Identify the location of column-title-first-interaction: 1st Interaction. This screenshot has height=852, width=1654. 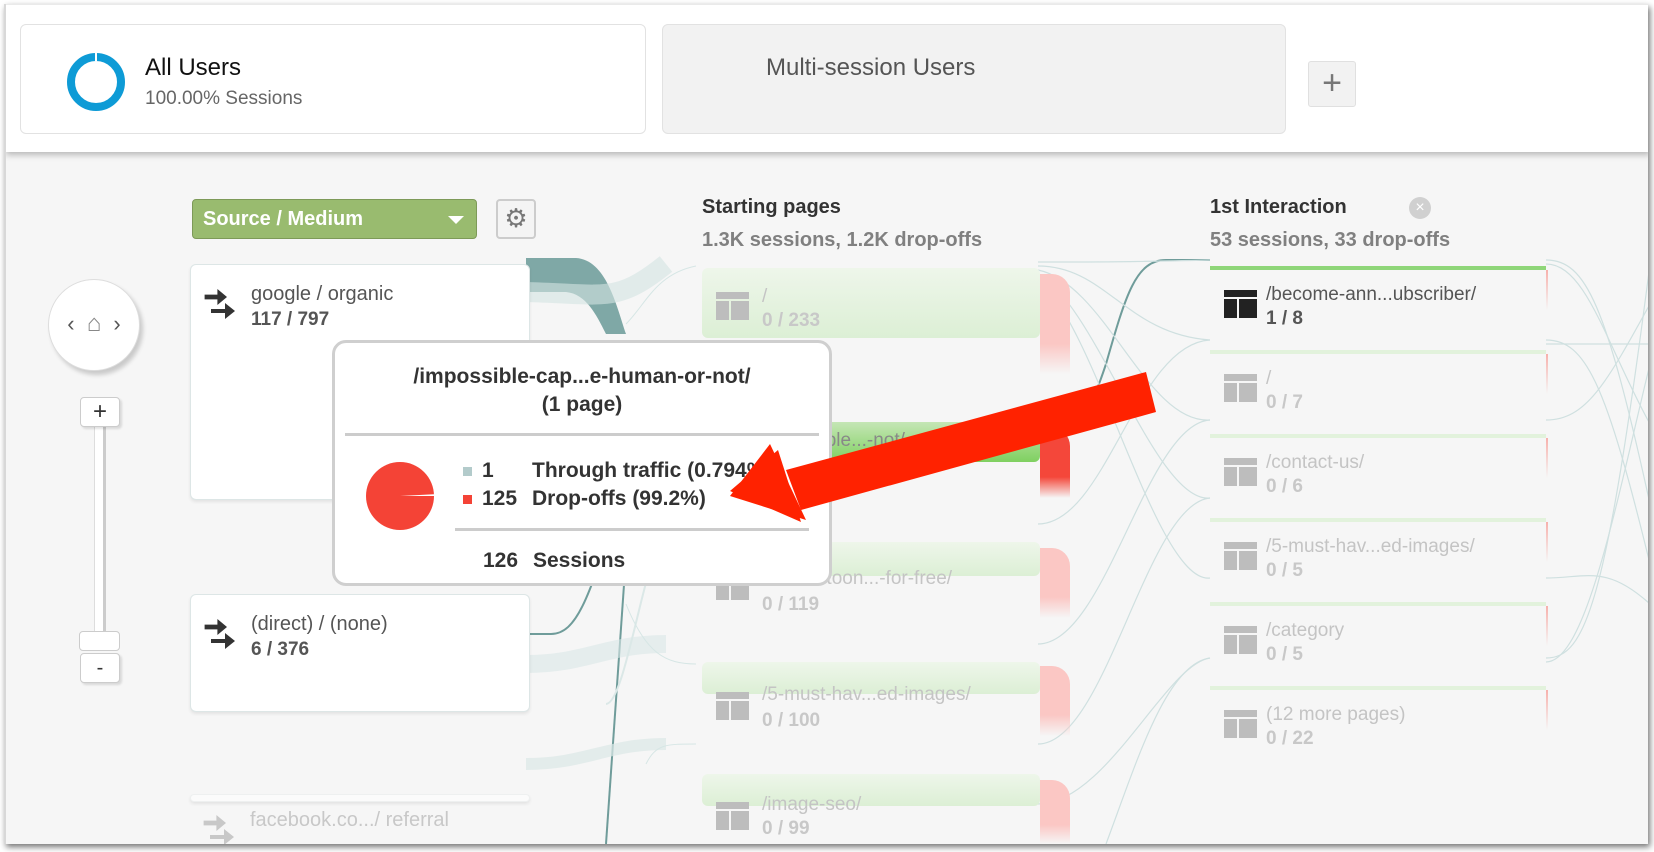
(1278, 207).